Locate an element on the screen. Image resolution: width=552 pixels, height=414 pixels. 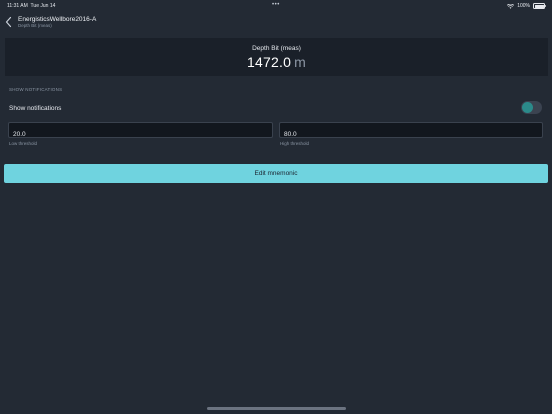
status-time: 11:31 AM is located at coordinates (17, 6).